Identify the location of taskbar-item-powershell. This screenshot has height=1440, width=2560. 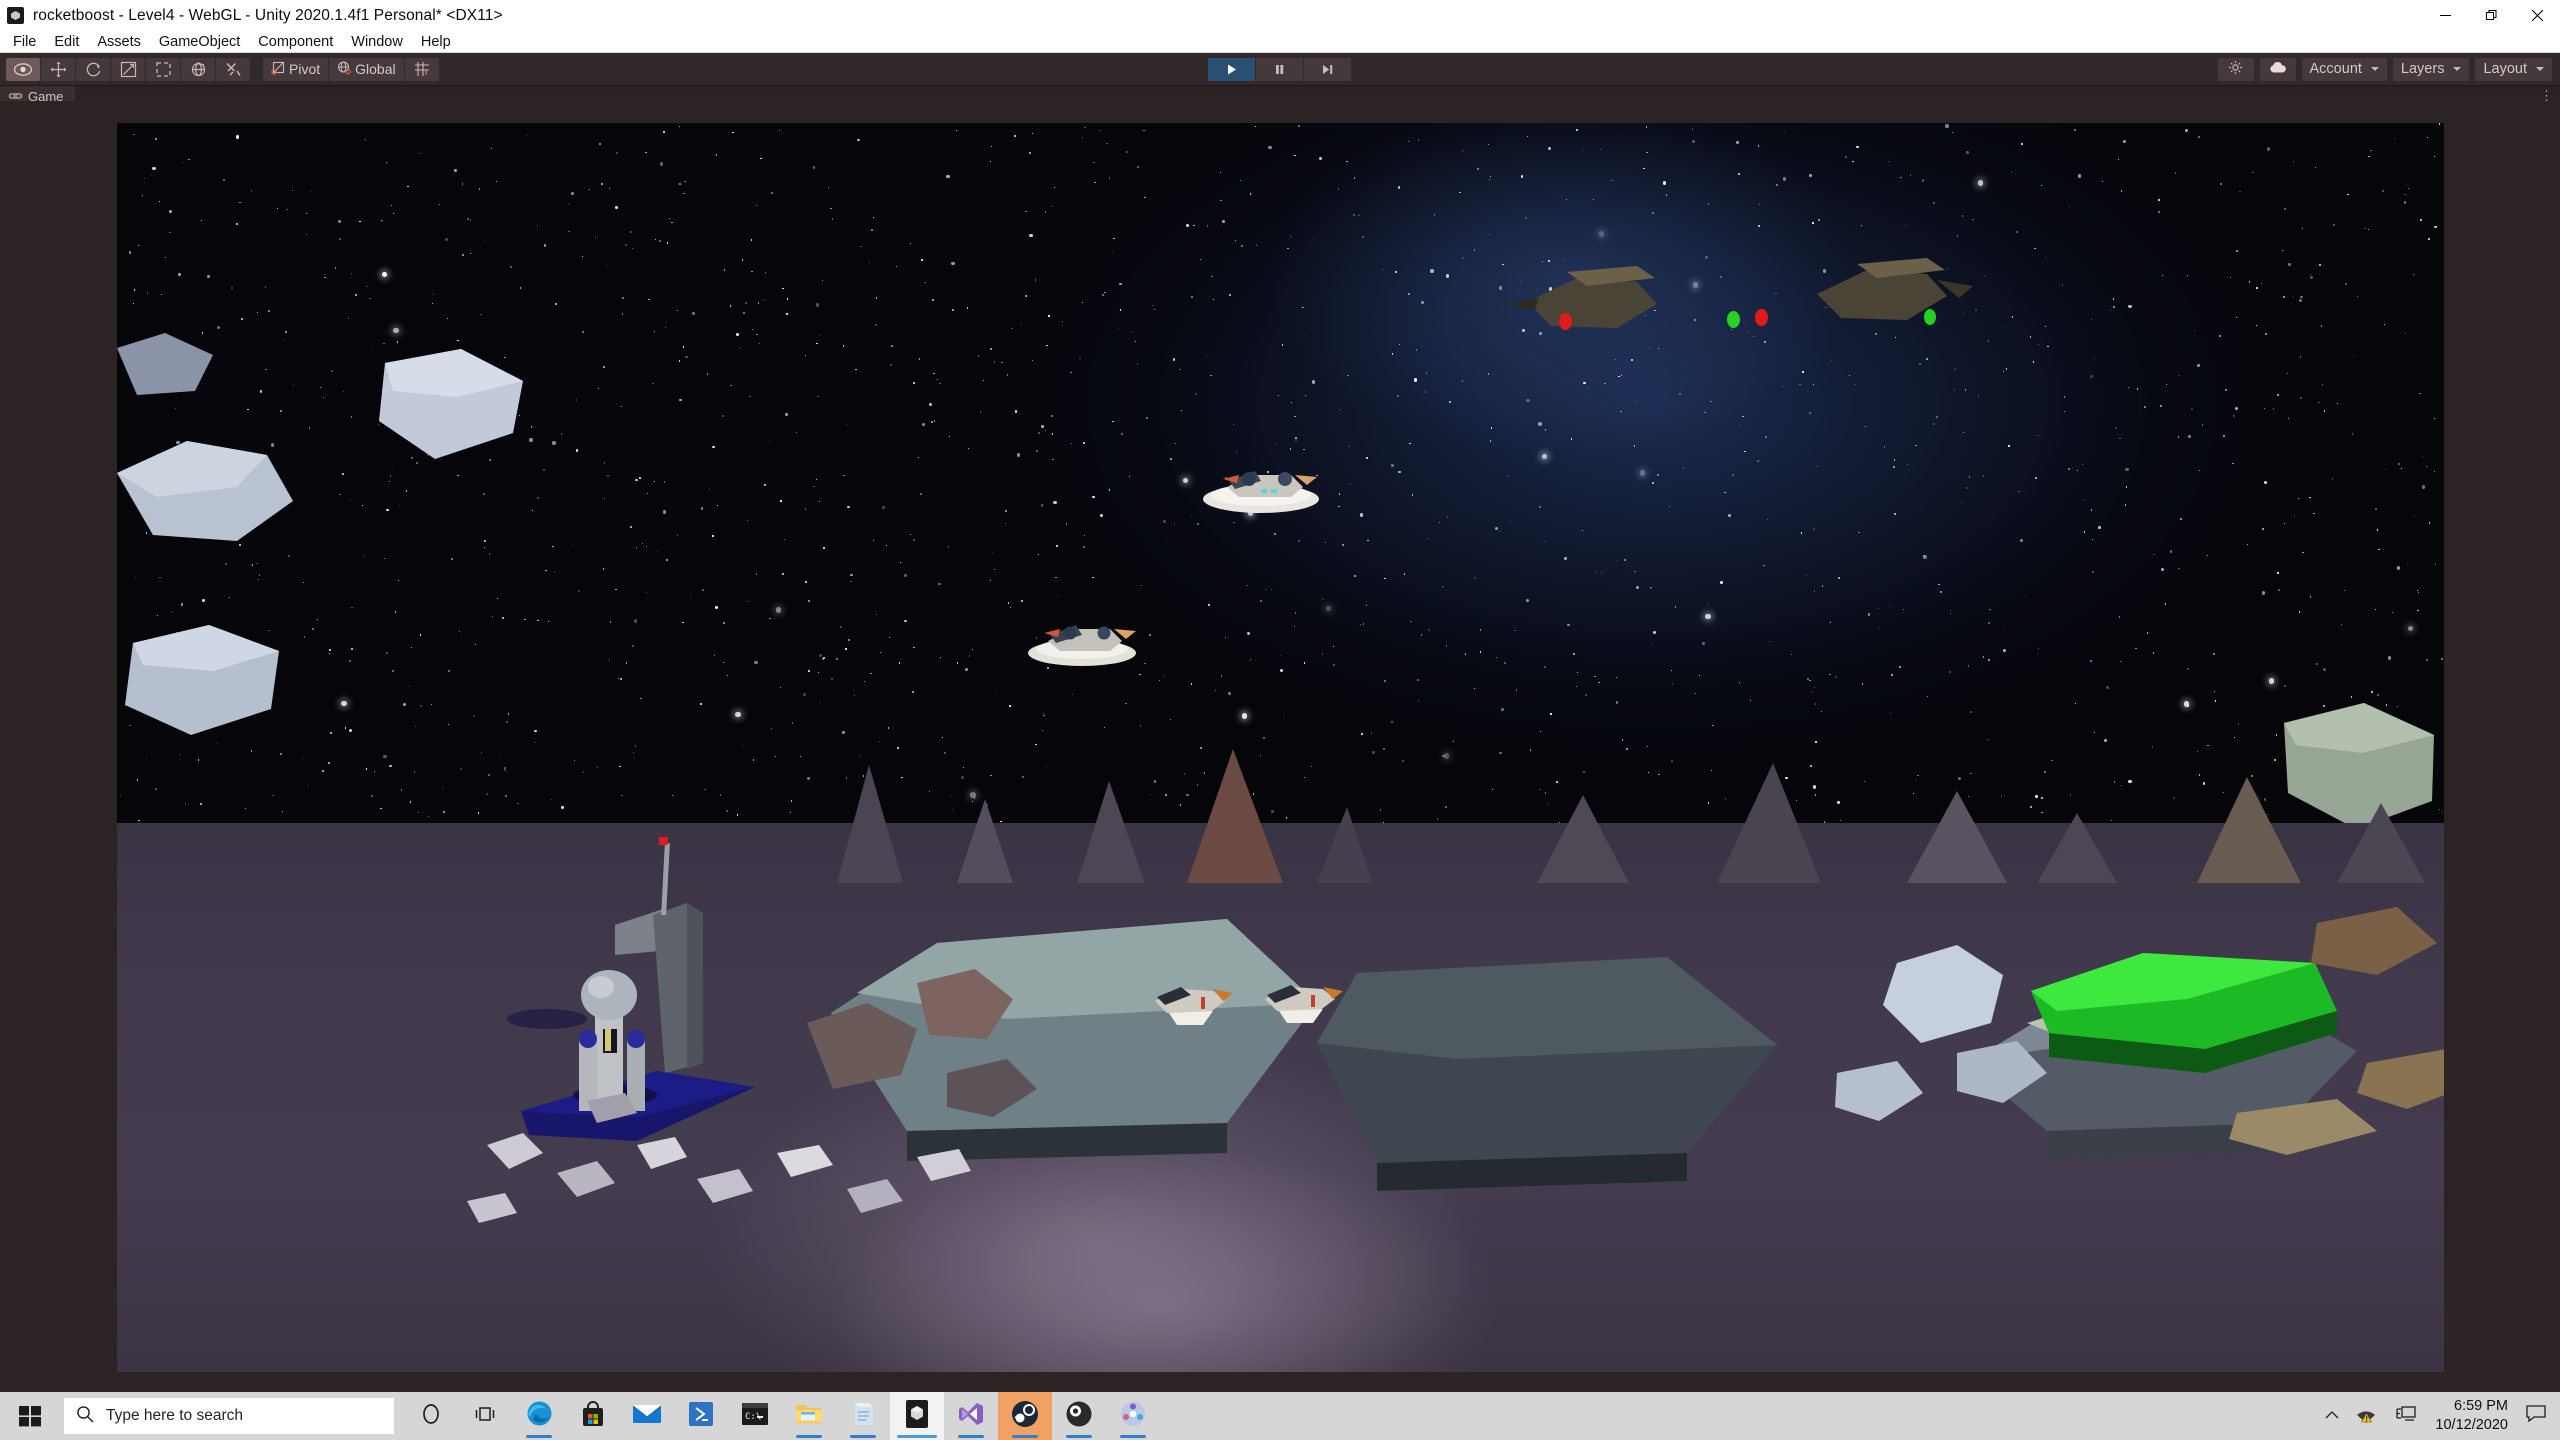
(701, 1416).